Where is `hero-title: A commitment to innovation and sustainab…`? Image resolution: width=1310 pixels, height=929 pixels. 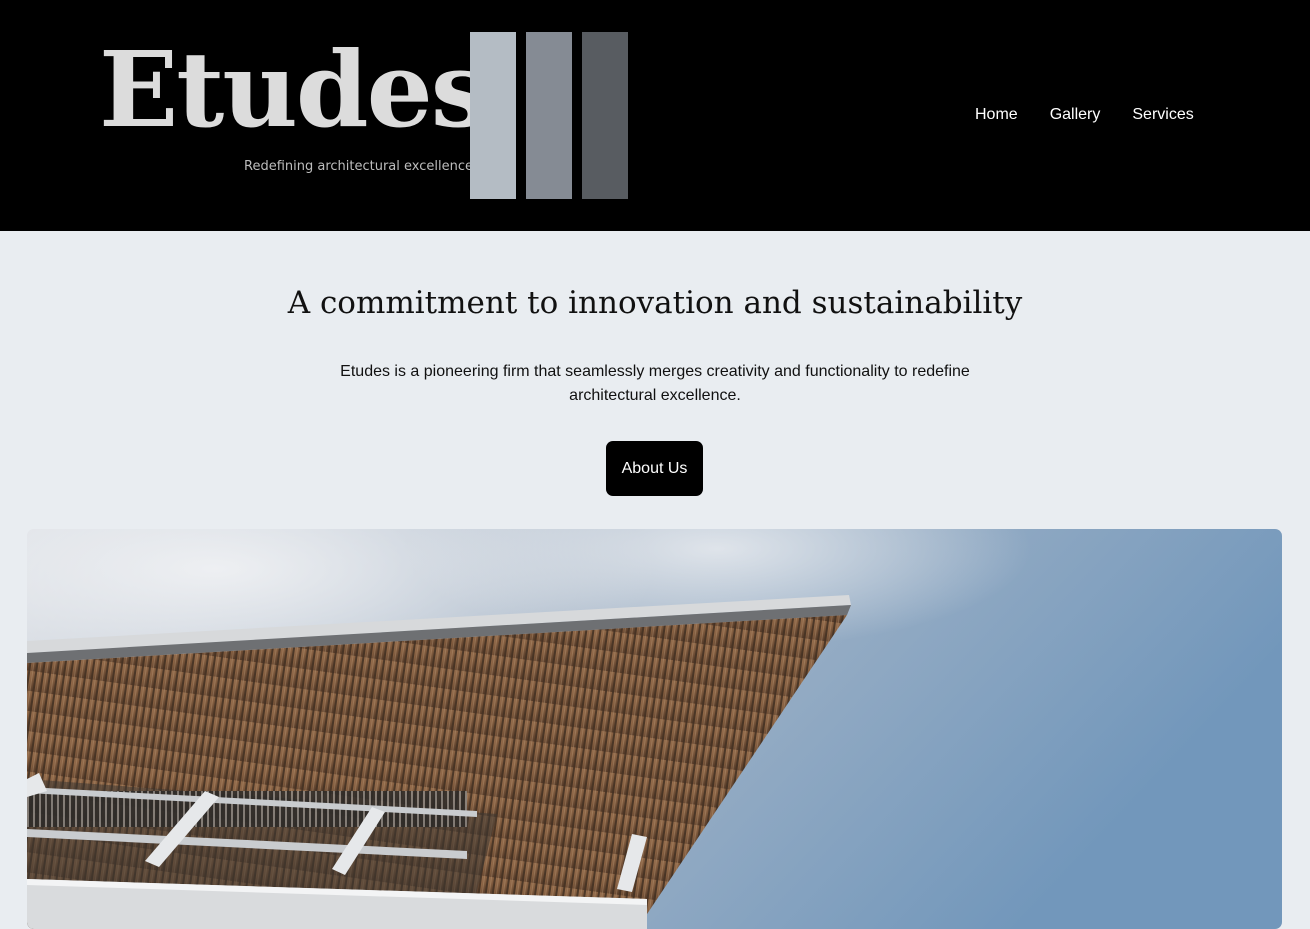
hero-title: A commitment to innovation and sustainab… is located at coordinates (655, 303).